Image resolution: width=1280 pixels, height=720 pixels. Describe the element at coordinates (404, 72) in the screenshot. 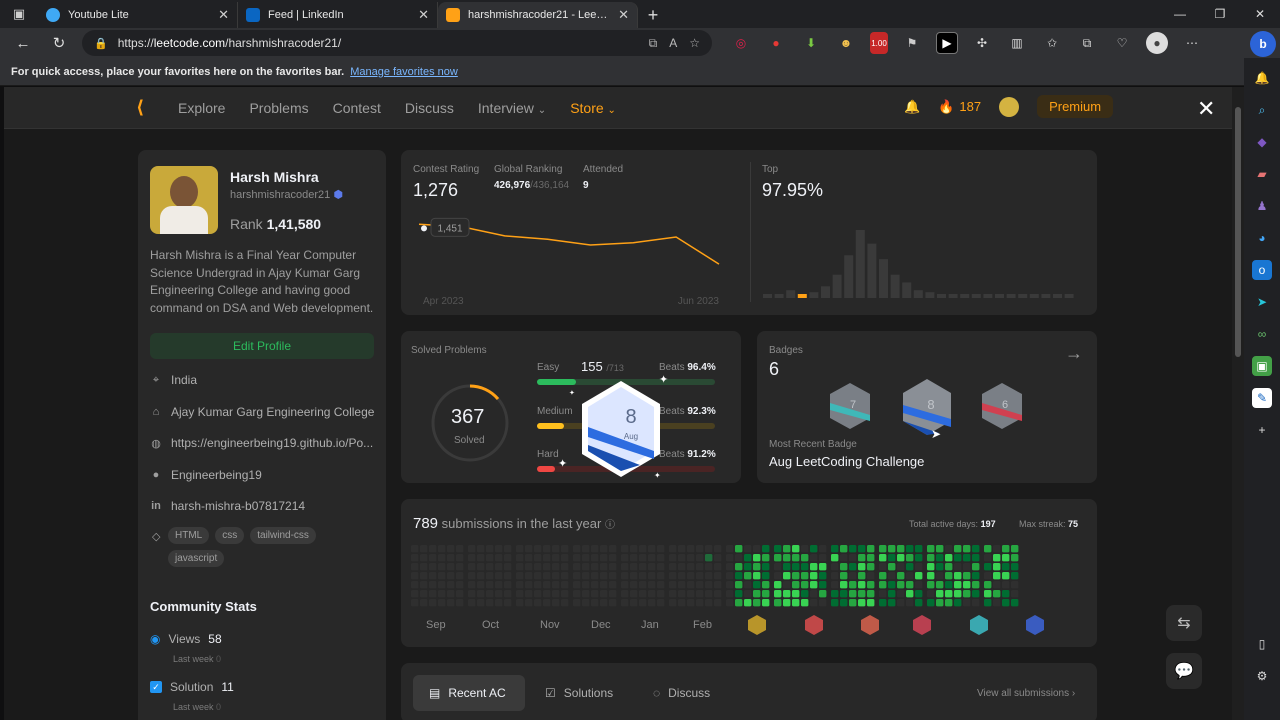

I see `manage-favorites-link: Manage favorites now` at that location.